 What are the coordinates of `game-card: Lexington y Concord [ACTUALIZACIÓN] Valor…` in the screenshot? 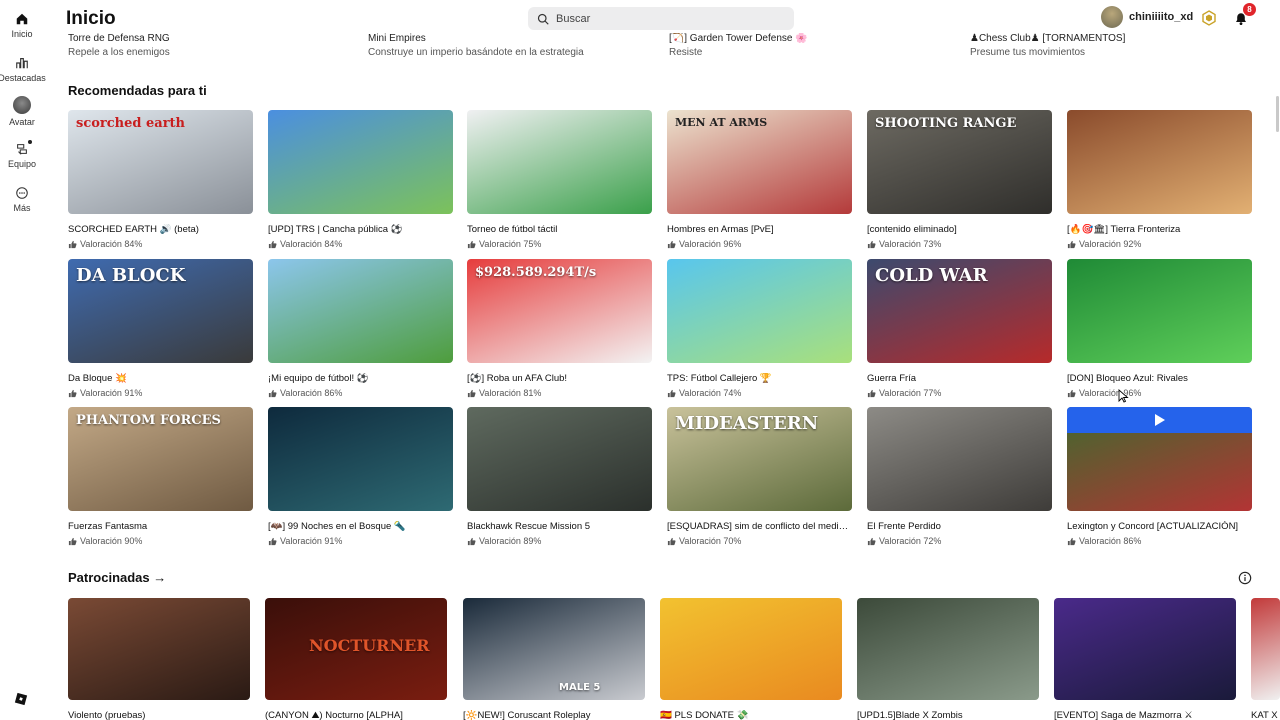 It's located at (1159, 476).